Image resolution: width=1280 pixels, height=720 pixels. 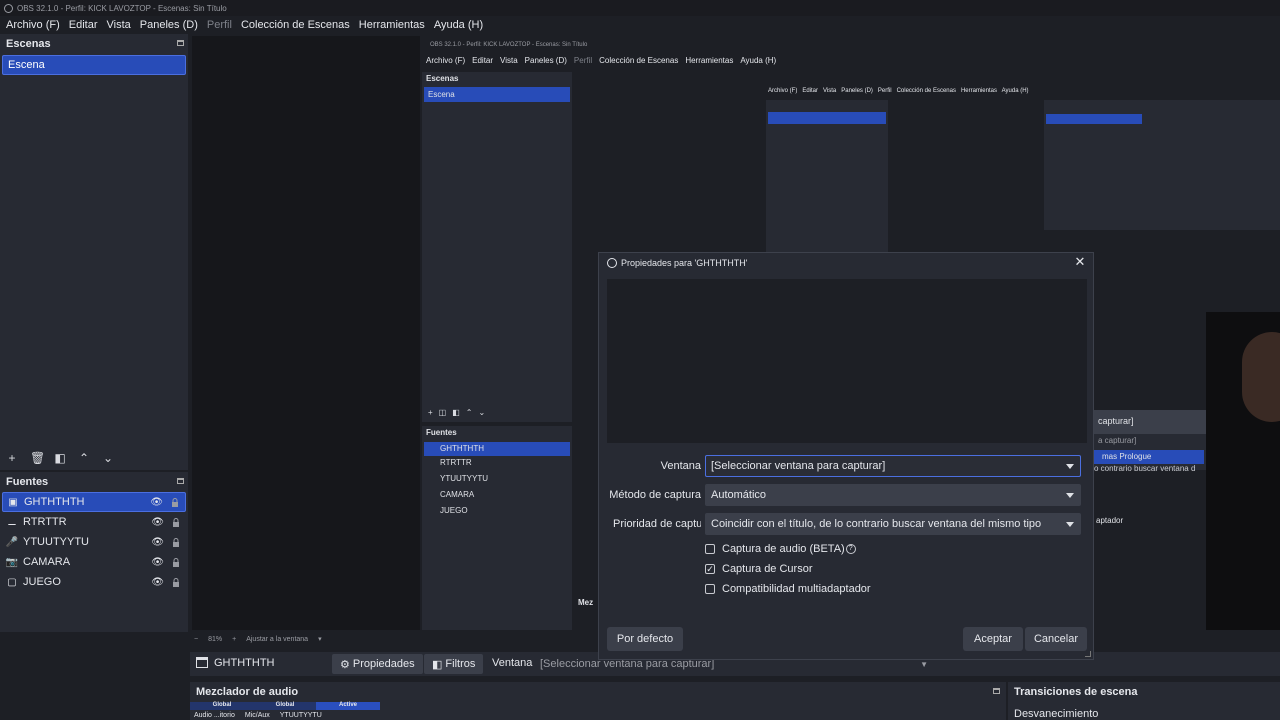 I want to click on zoom-fit-select: Ajustar a la ventana, so click(x=277, y=639).